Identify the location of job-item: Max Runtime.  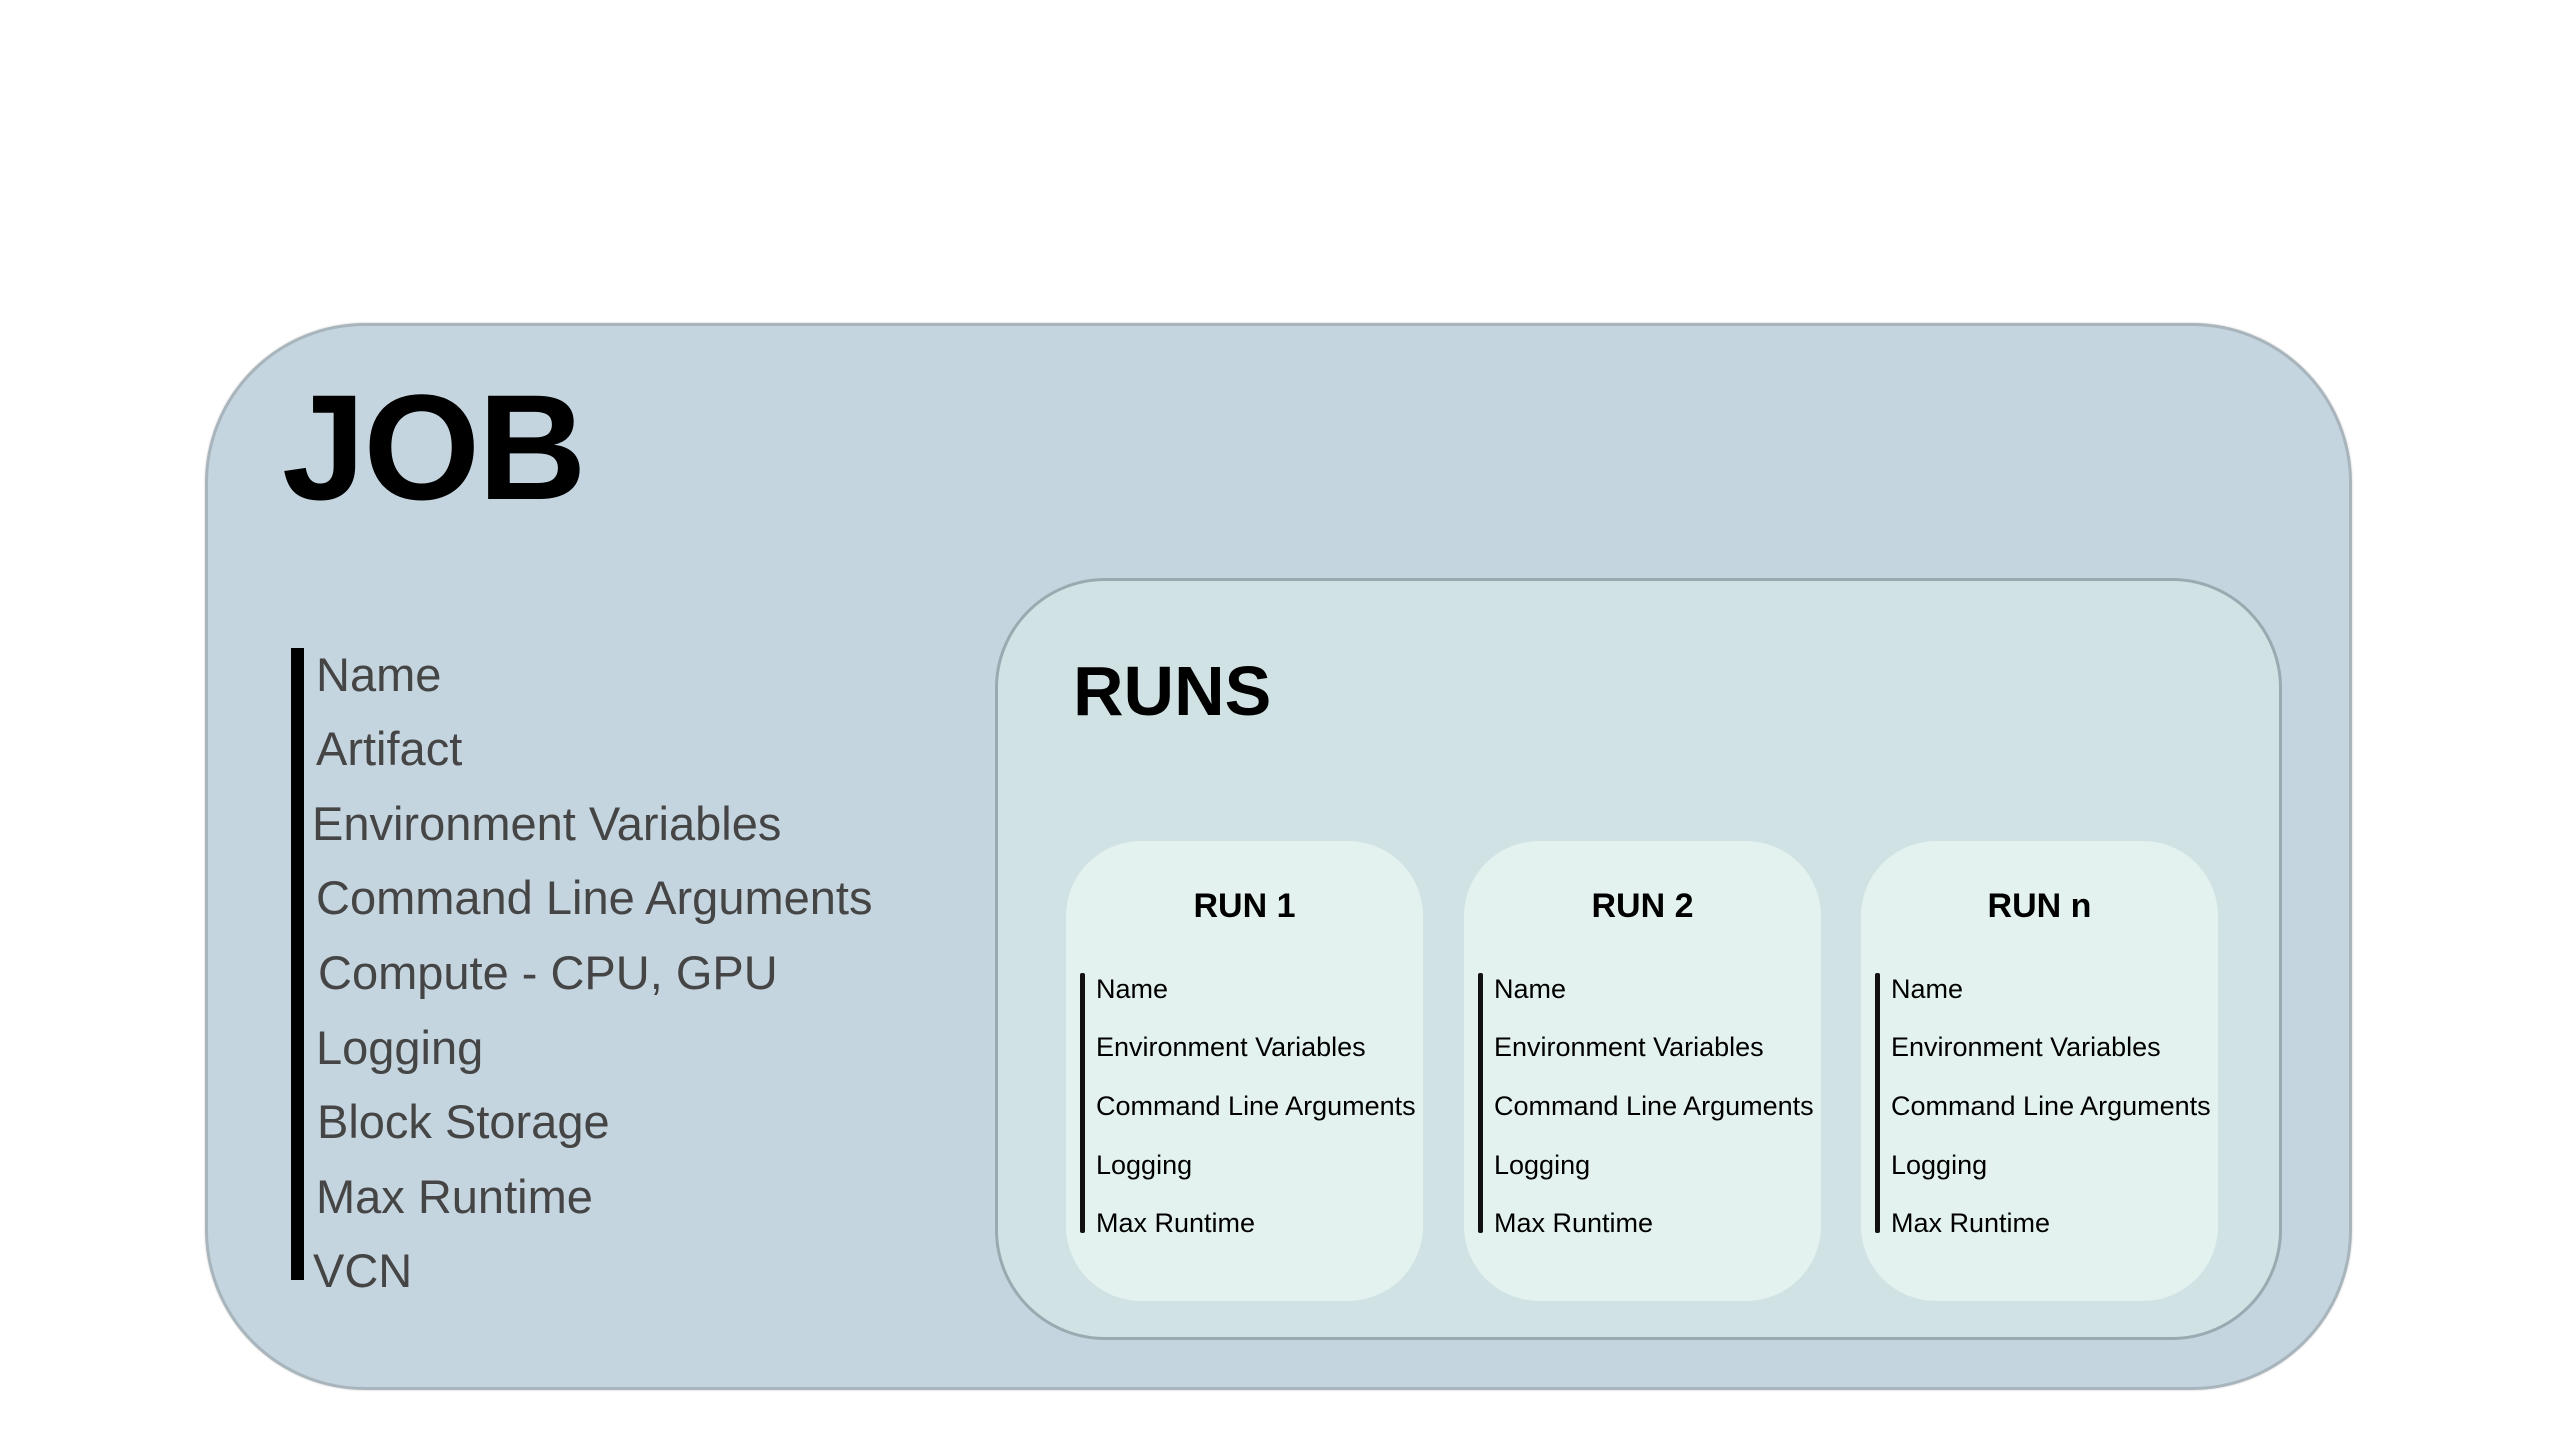
(454, 1196).